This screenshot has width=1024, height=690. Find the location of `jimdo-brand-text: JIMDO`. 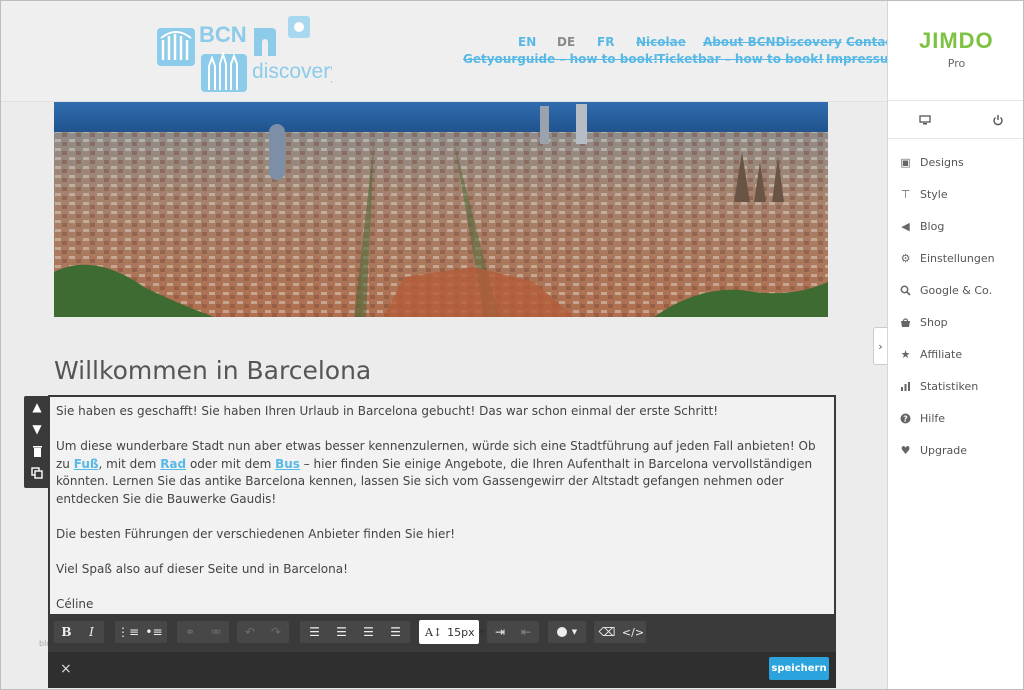

jimdo-brand-text: JIMDO is located at coordinates (956, 40).